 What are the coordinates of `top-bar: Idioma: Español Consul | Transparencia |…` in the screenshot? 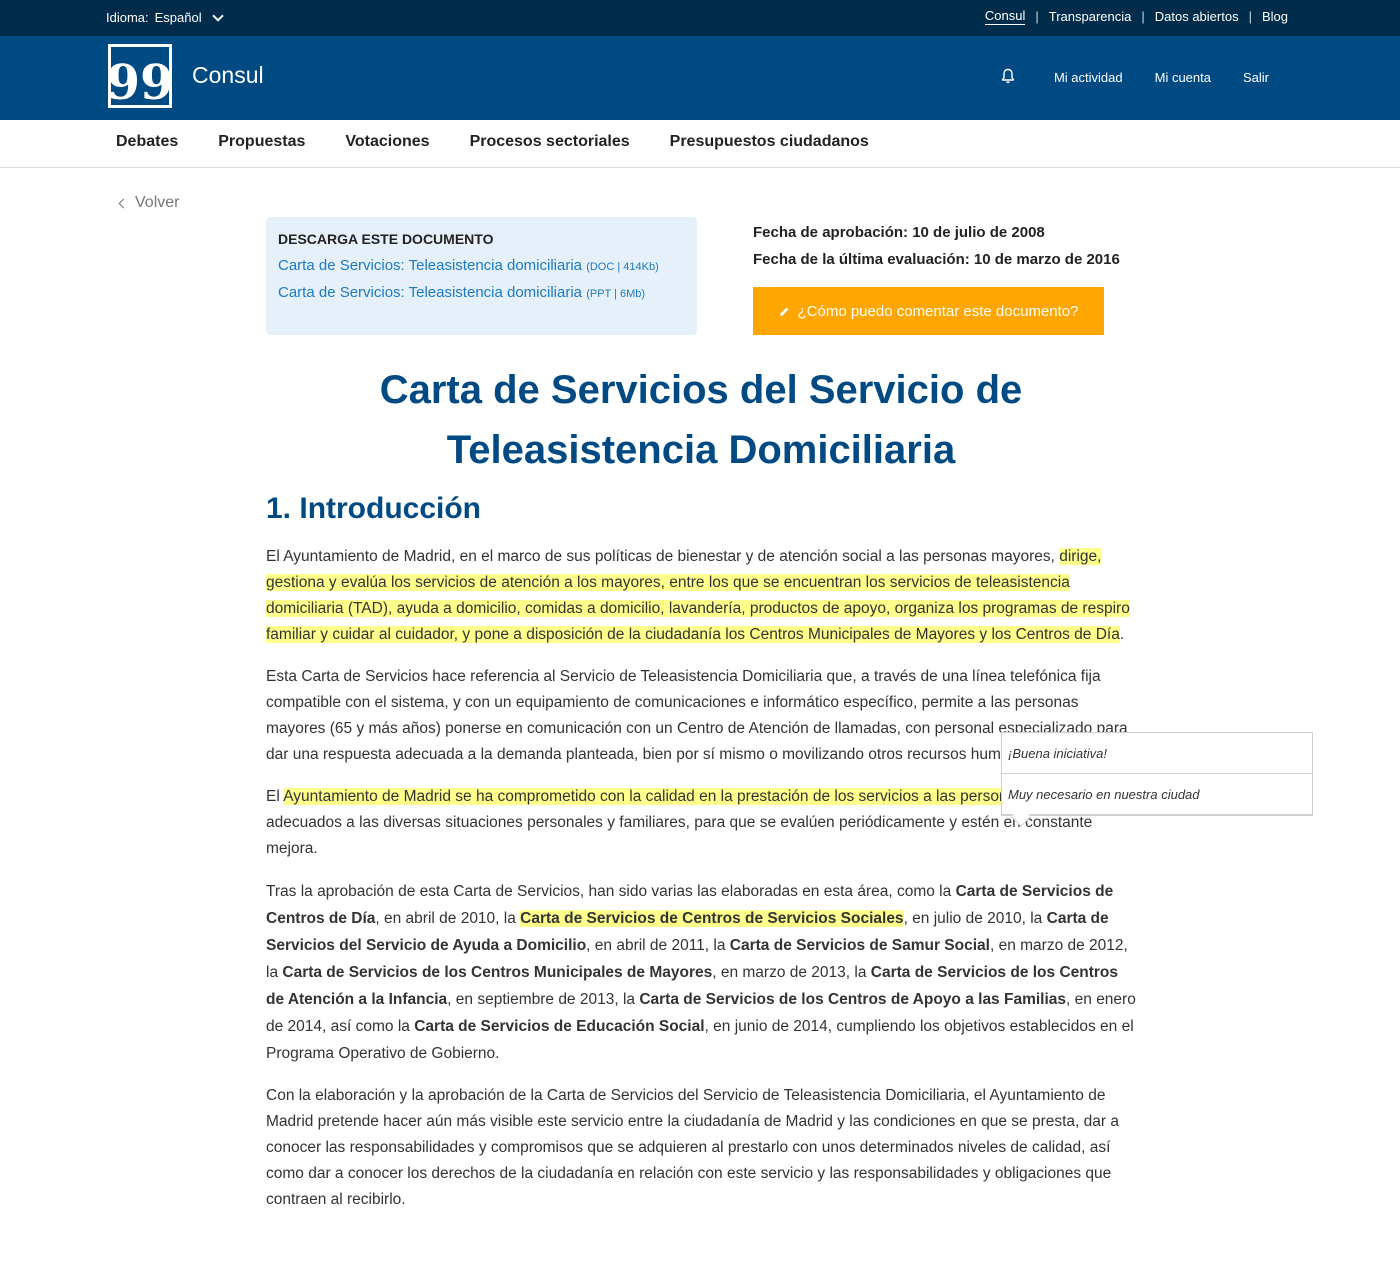 It's located at (700, 18).